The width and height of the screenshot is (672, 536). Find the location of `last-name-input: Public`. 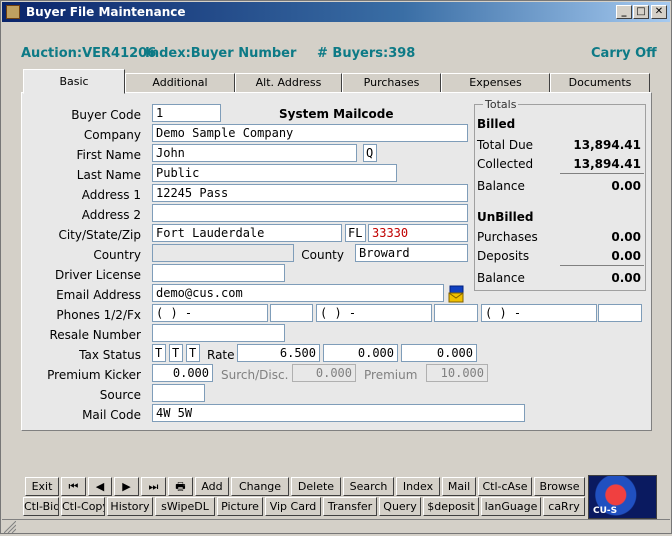

last-name-input: Public is located at coordinates (274, 173).